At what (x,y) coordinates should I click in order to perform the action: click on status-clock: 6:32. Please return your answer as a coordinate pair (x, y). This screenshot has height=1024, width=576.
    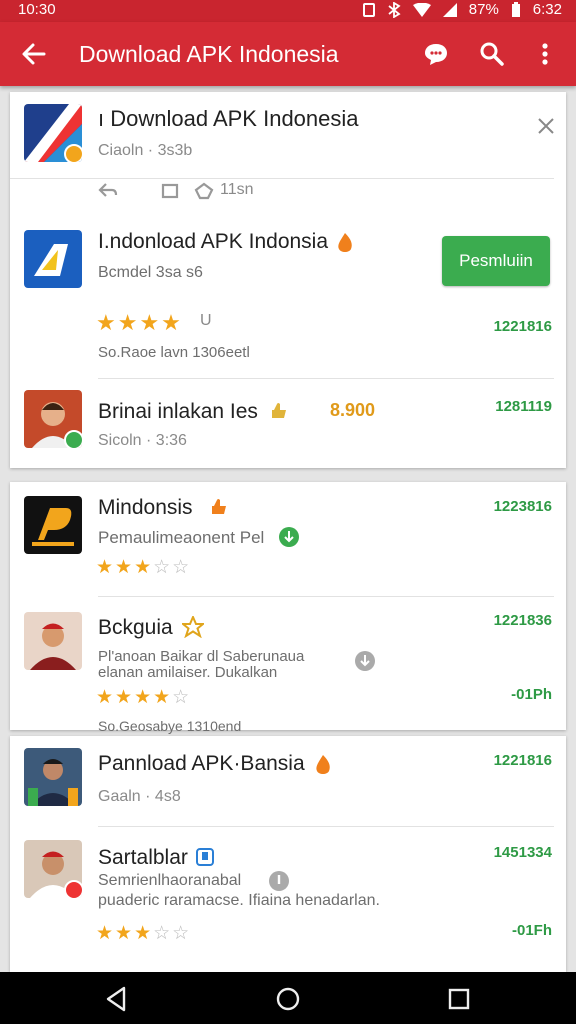
    Looking at the image, I should click on (547, 9).